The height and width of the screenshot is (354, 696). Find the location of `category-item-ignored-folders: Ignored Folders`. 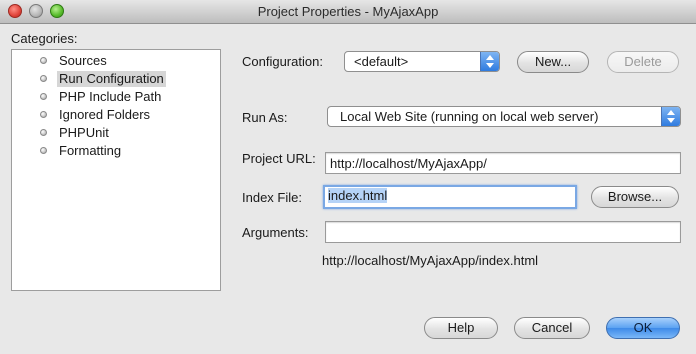

category-item-ignored-folders: Ignored Folders is located at coordinates (116, 115).